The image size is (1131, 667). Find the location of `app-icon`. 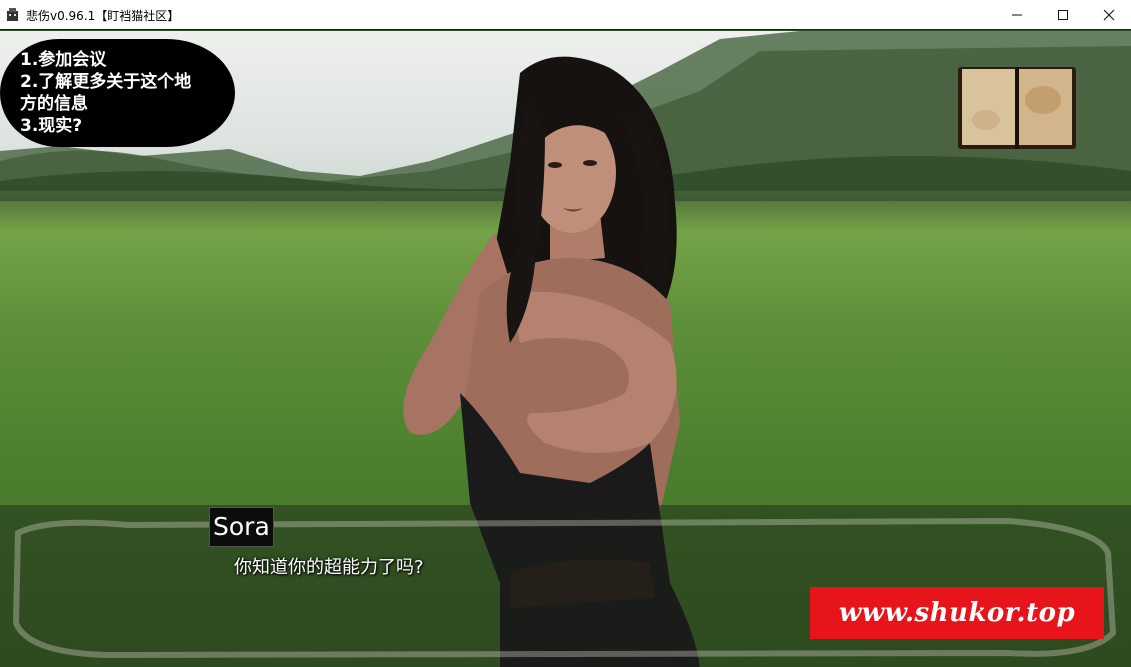

app-icon is located at coordinates (12, 14).